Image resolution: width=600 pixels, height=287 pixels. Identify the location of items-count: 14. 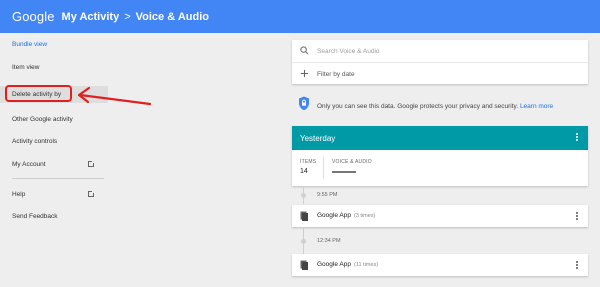
(304, 171).